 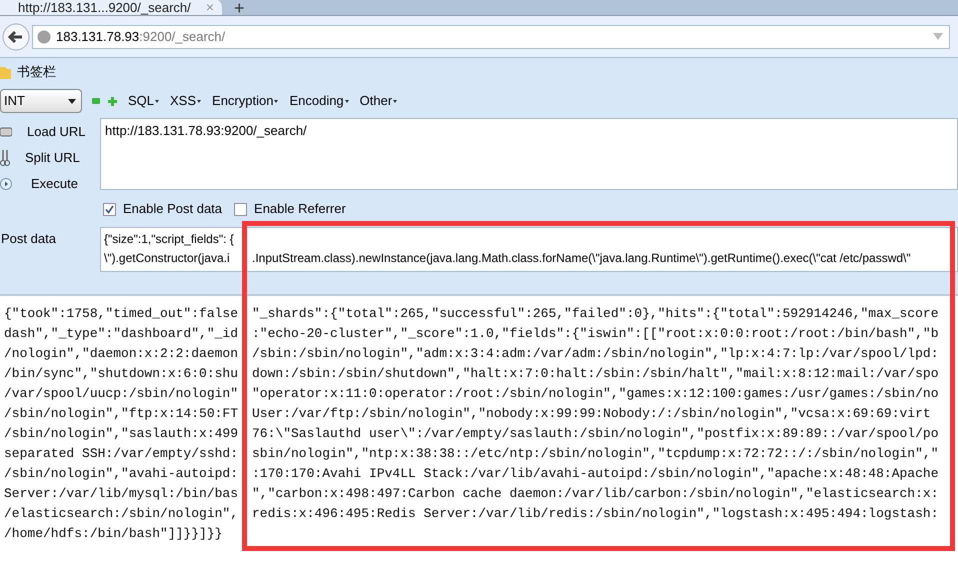 What do you see at coordinates (595, 334) in the screenshot?
I see `response-text: :"echo-20-cluster","_score":1.0,"fields":{"iswin":[["root:x:0:0:root:/root:/bin/bash","b` at bounding box center [595, 334].